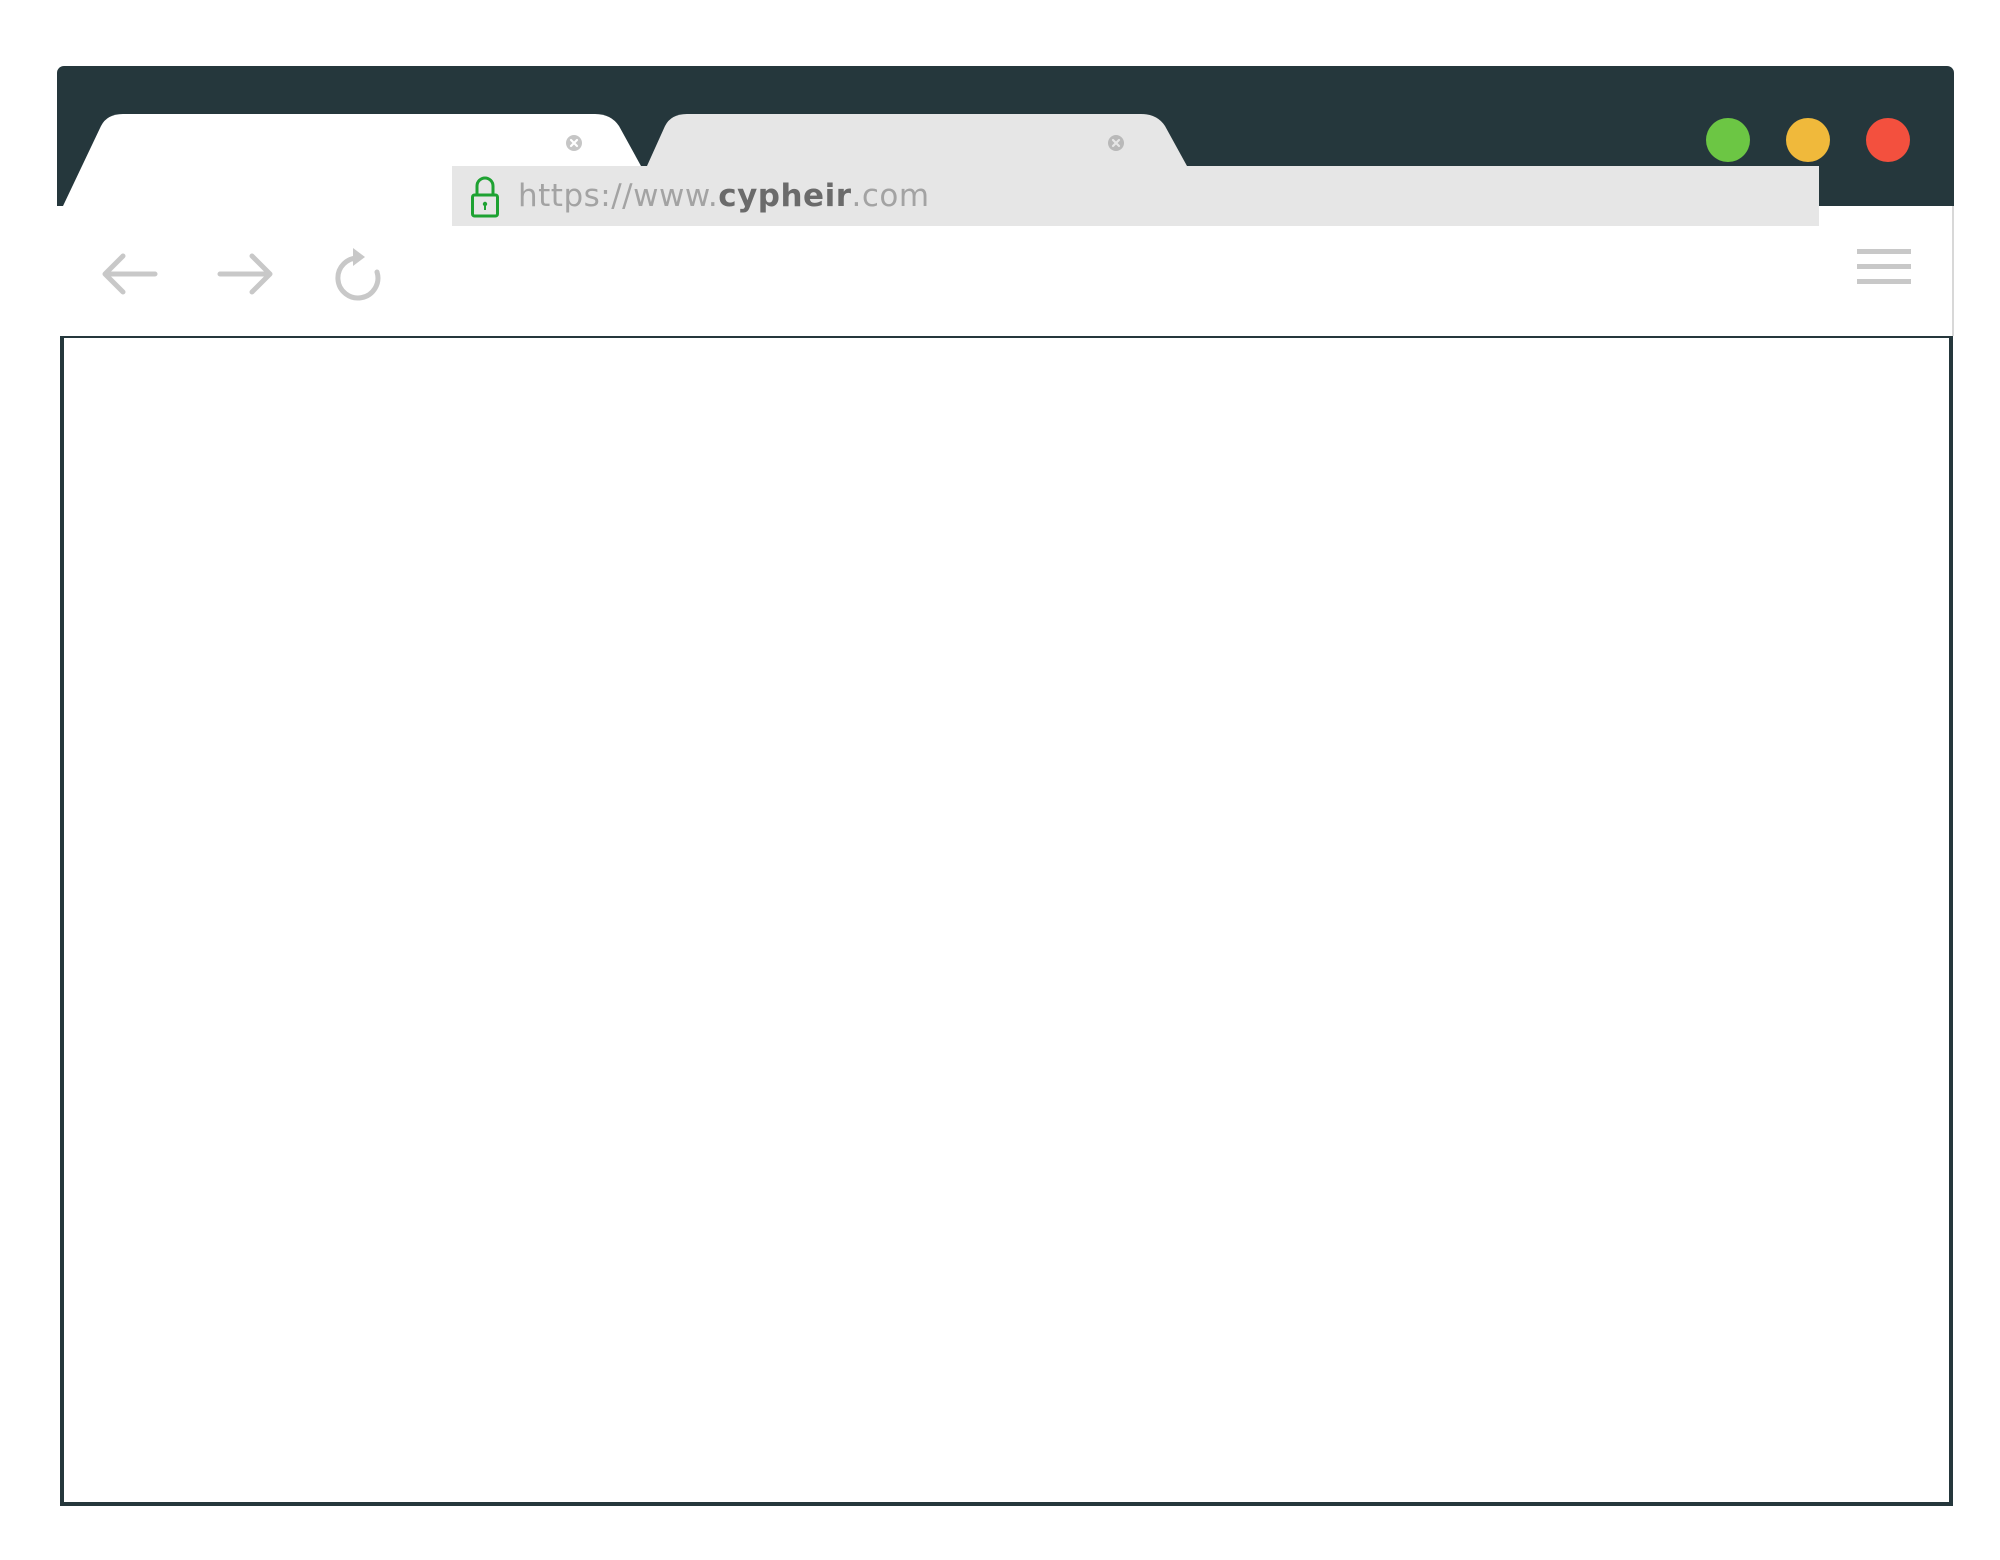  What do you see at coordinates (485, 197) in the screenshot?
I see `lock-icon` at bounding box center [485, 197].